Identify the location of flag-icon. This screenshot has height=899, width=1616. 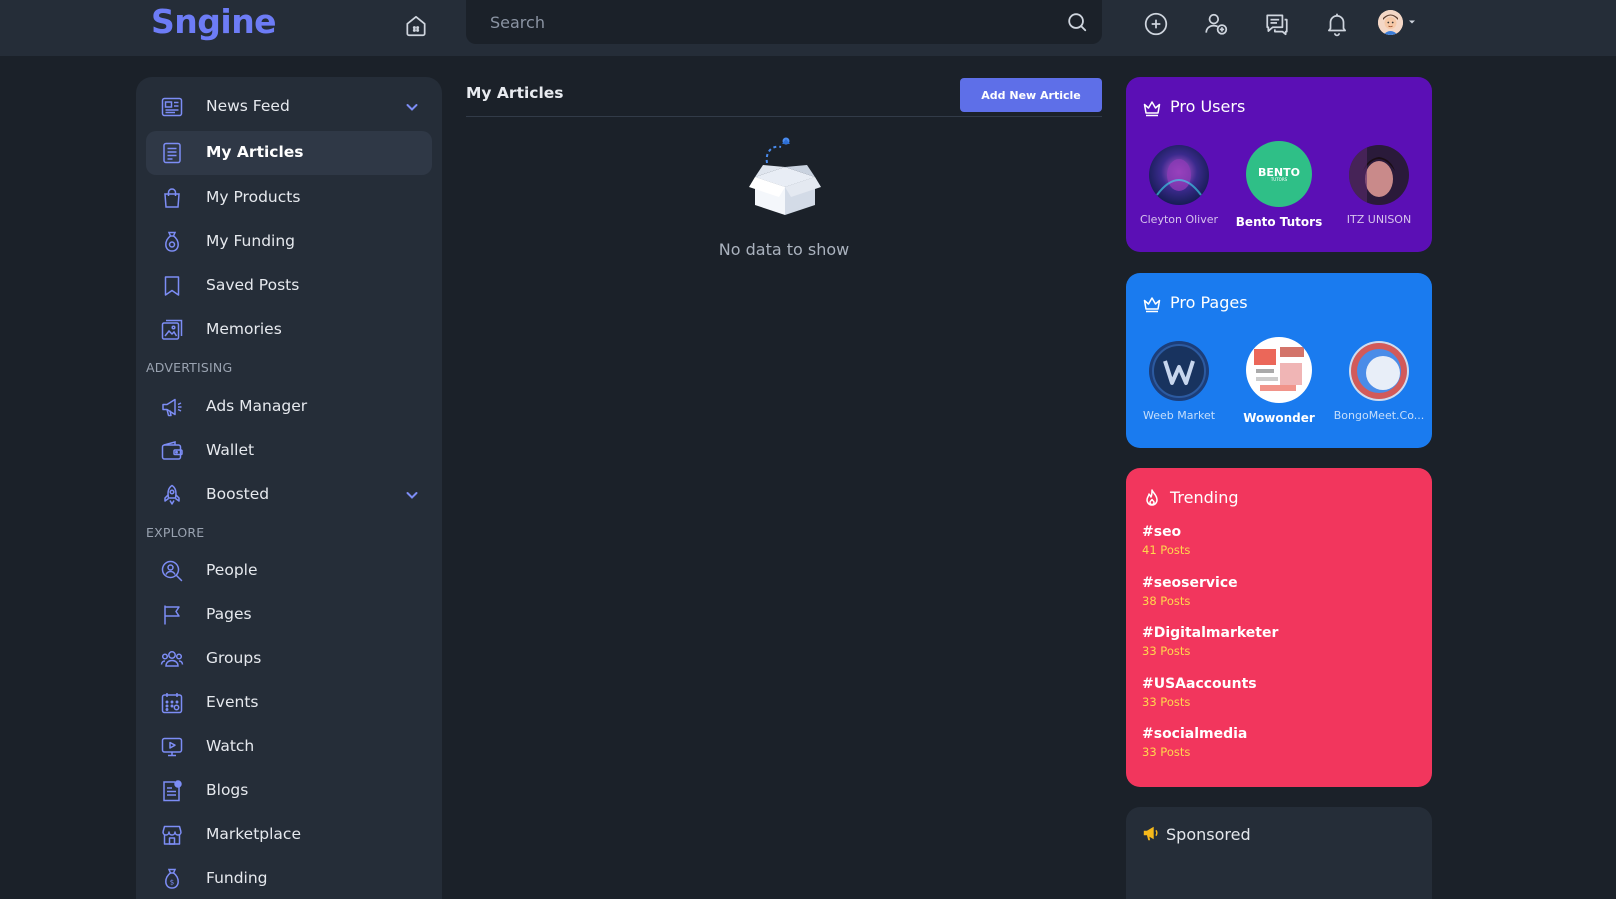
(172, 615).